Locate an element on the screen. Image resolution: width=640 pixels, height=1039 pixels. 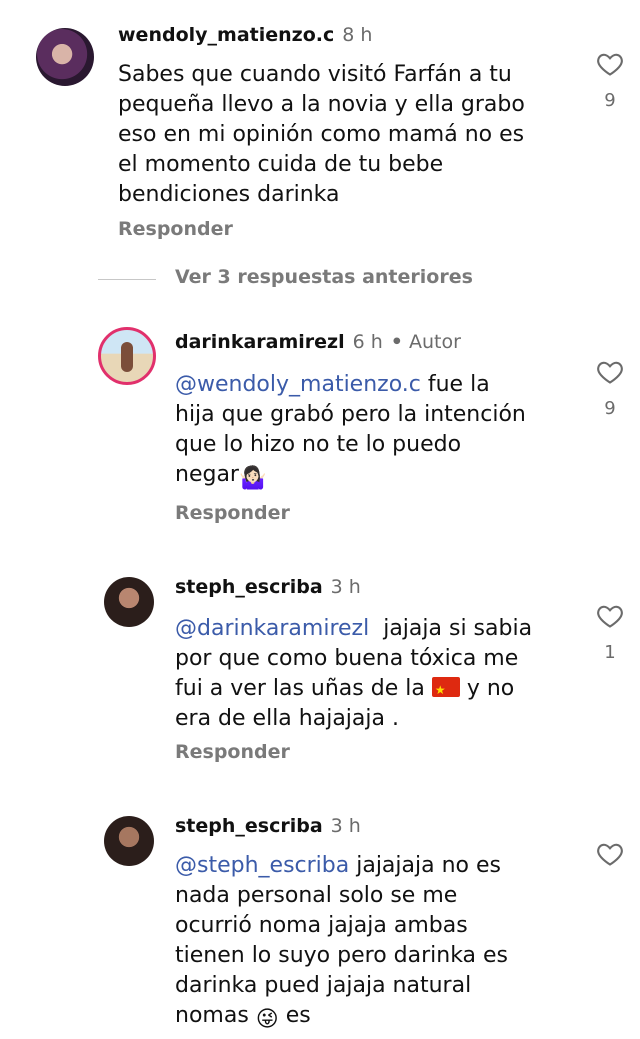
timestamp: 8 h is located at coordinates (357, 35).